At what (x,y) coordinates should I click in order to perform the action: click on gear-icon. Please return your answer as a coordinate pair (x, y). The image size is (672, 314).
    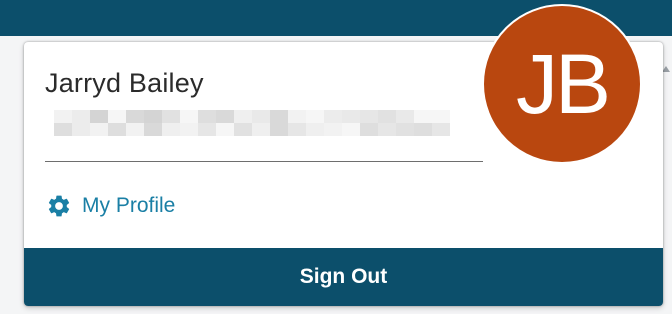
    Looking at the image, I should click on (59, 206).